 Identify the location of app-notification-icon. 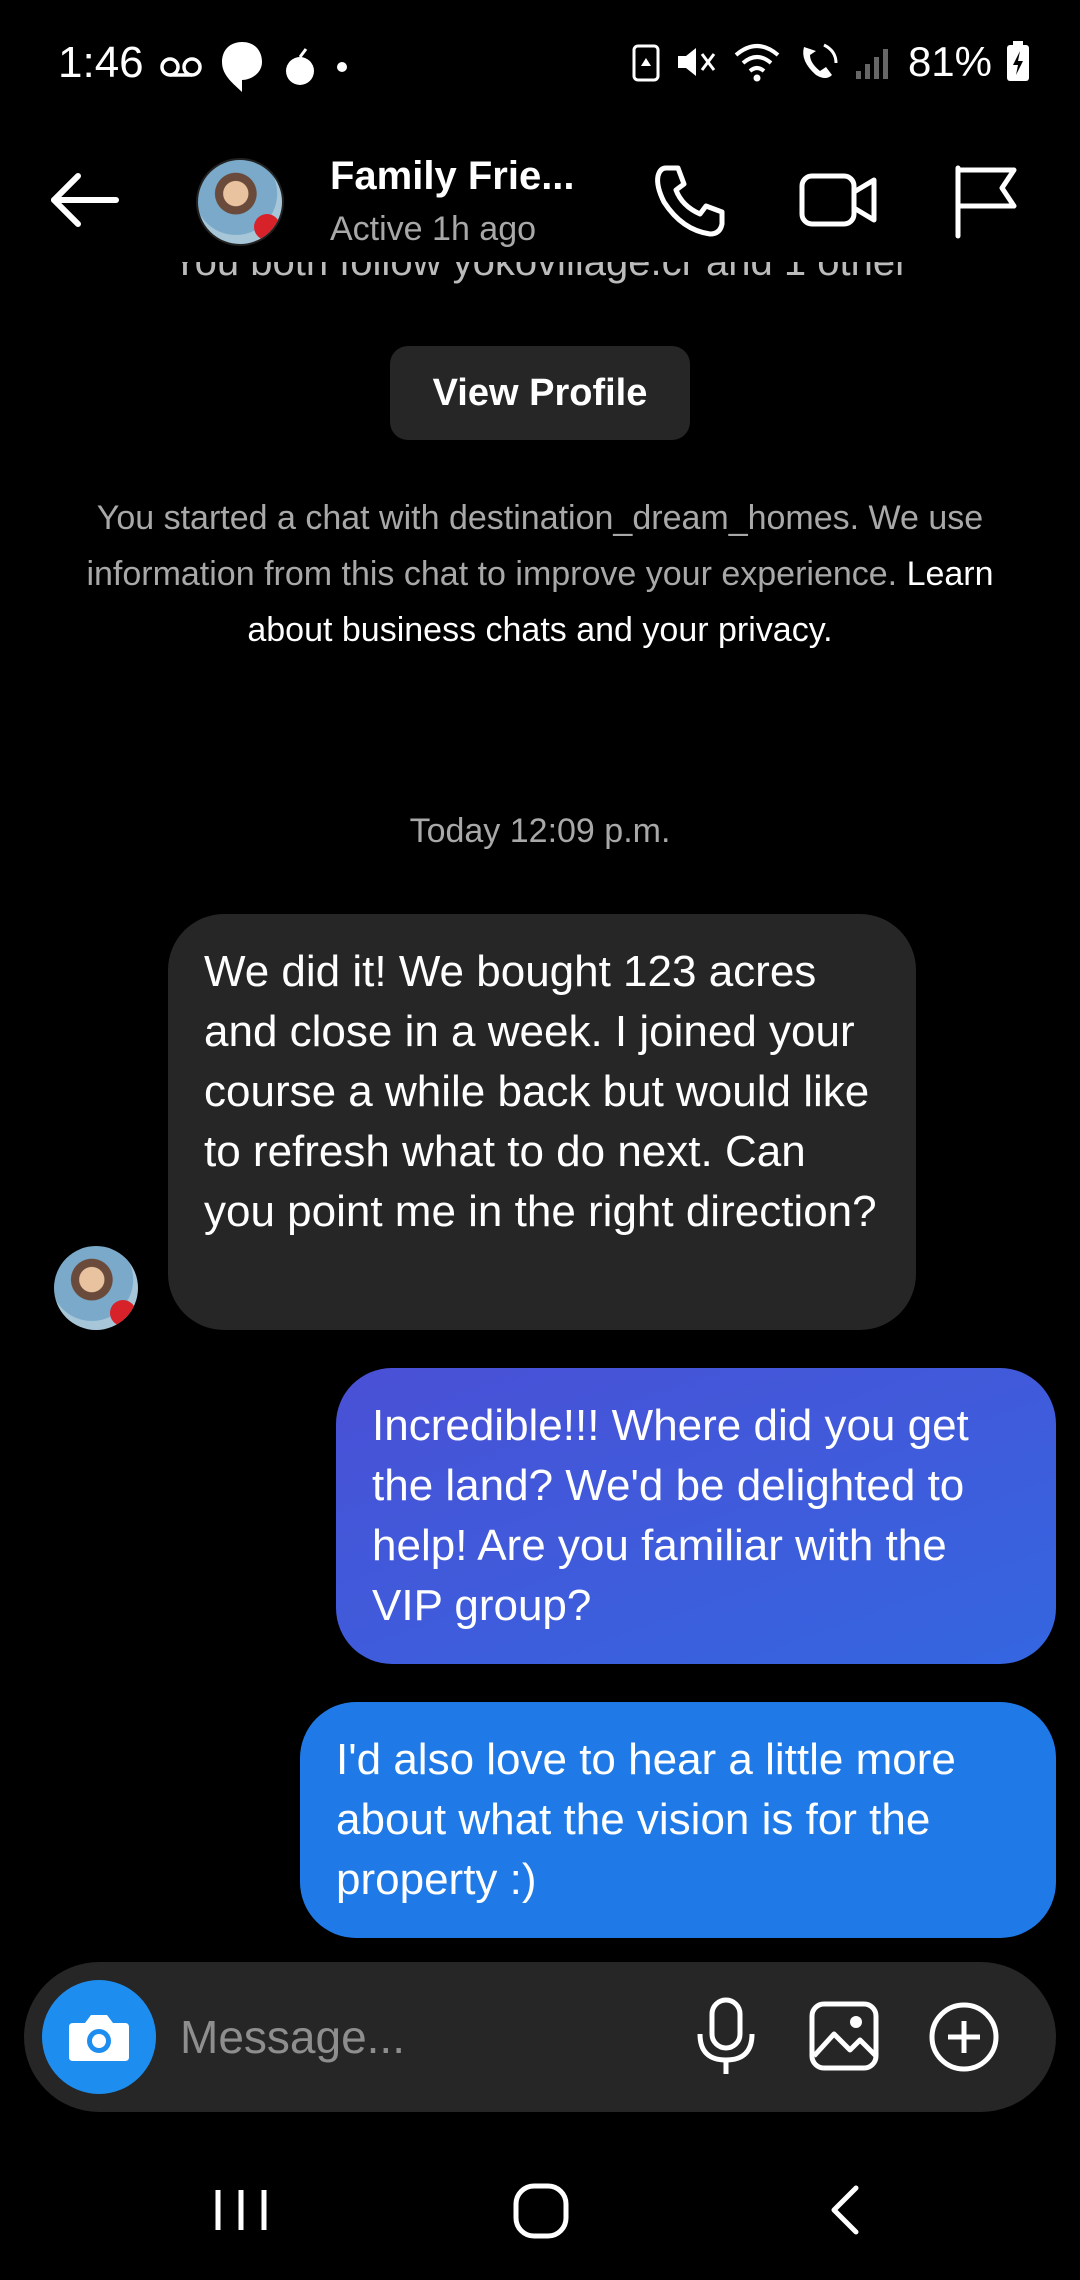
(300, 66).